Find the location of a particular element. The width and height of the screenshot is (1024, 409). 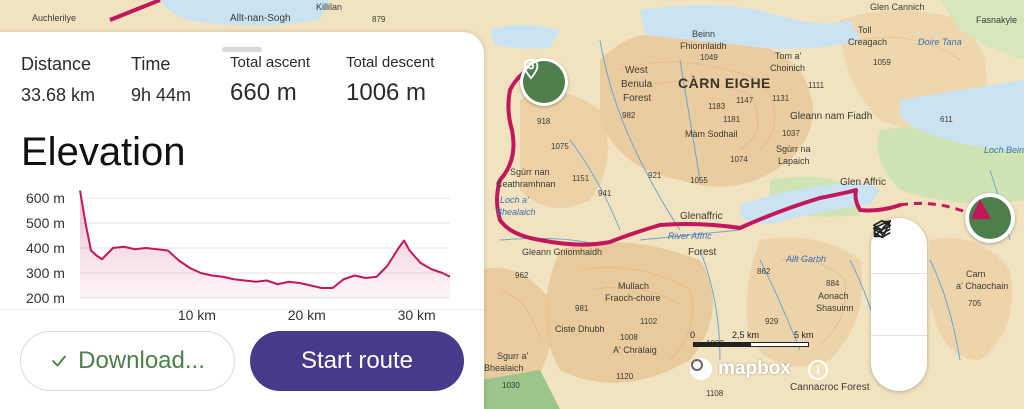

map-label: 884 is located at coordinates (833, 283).